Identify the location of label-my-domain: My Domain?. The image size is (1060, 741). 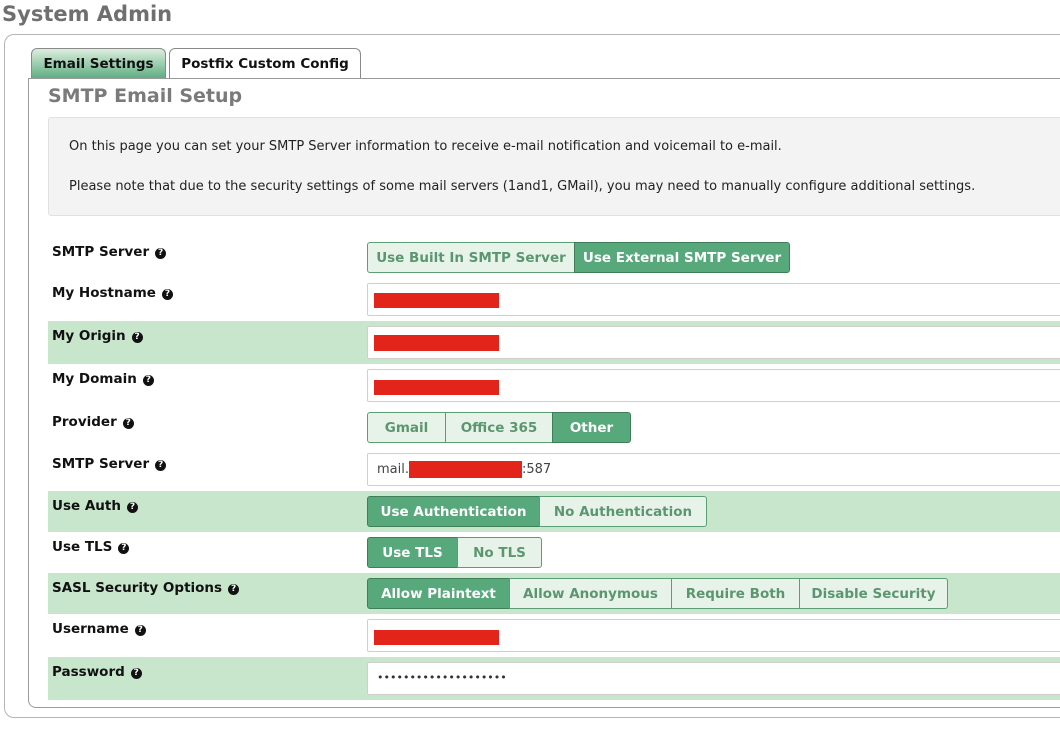
(103, 379).